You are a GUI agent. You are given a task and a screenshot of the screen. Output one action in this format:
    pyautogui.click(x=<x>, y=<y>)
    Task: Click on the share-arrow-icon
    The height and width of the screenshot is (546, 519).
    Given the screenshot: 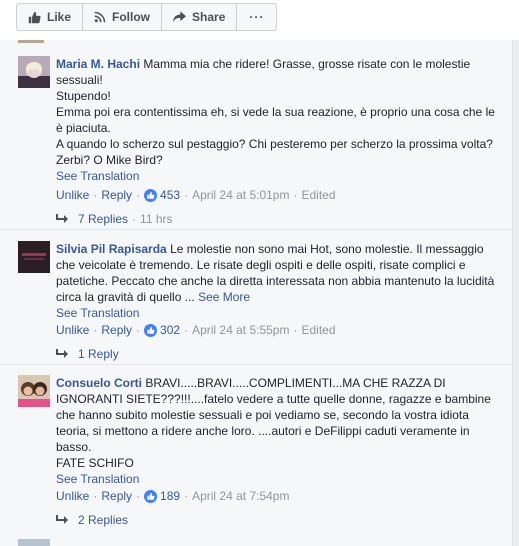 What is the action you would take?
    pyautogui.click(x=180, y=17)
    